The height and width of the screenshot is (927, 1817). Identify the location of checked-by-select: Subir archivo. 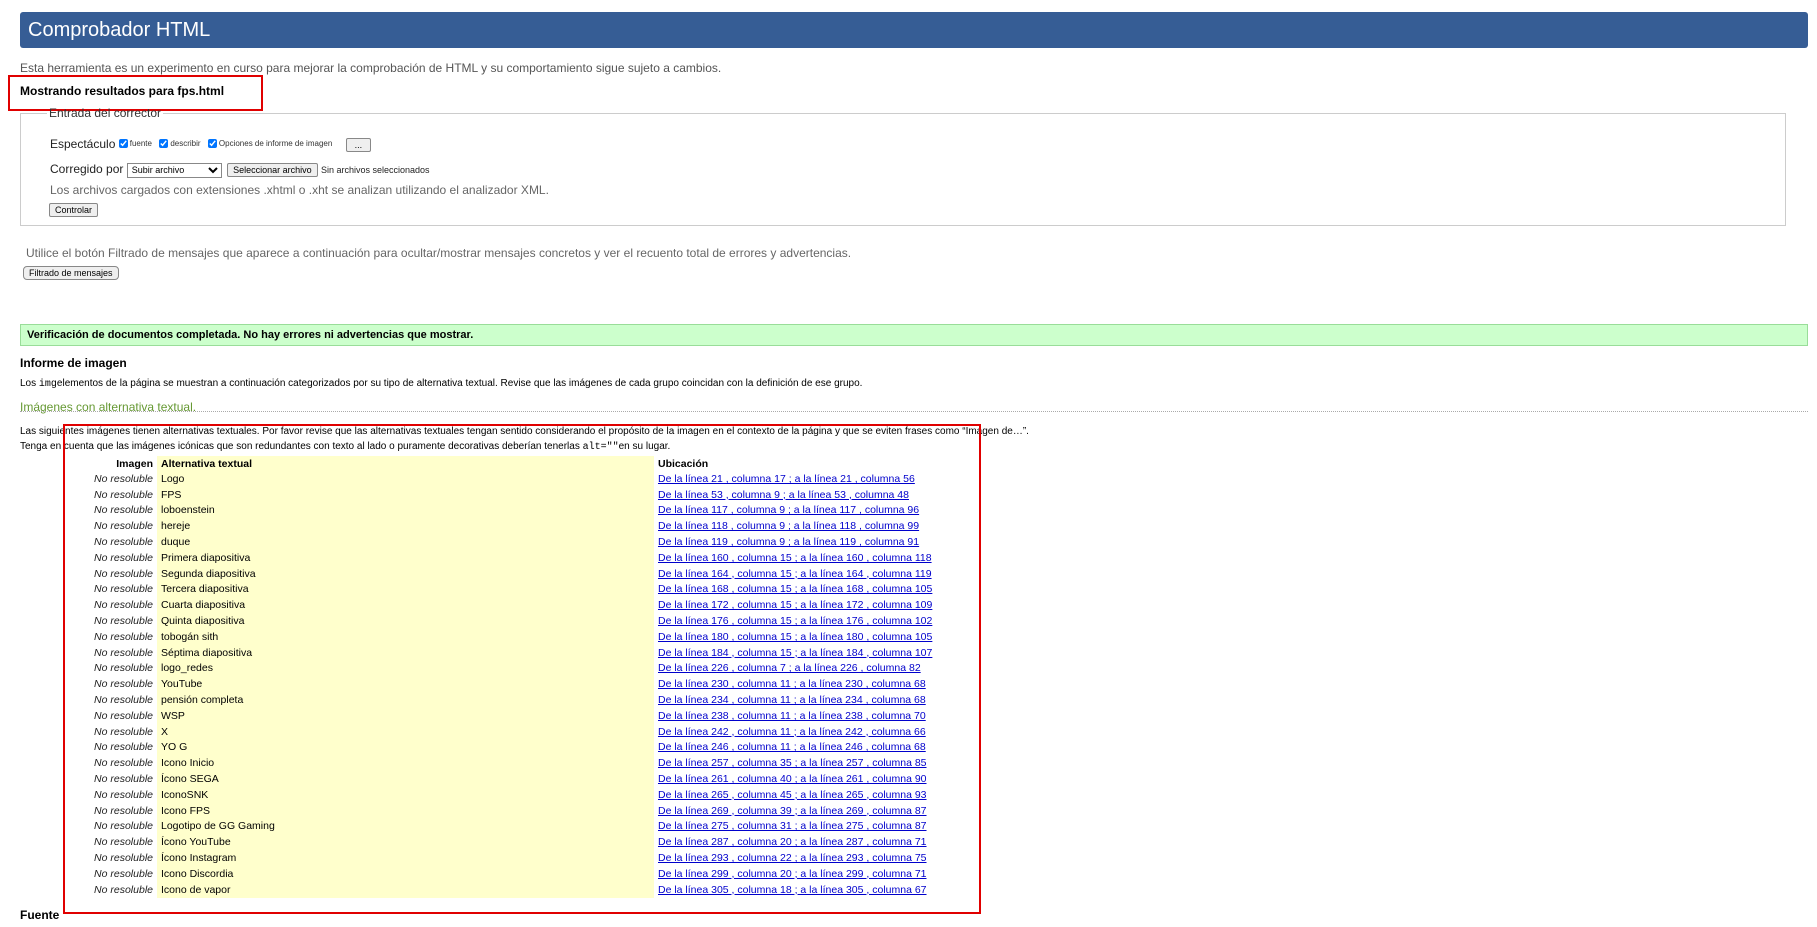
(174, 170).